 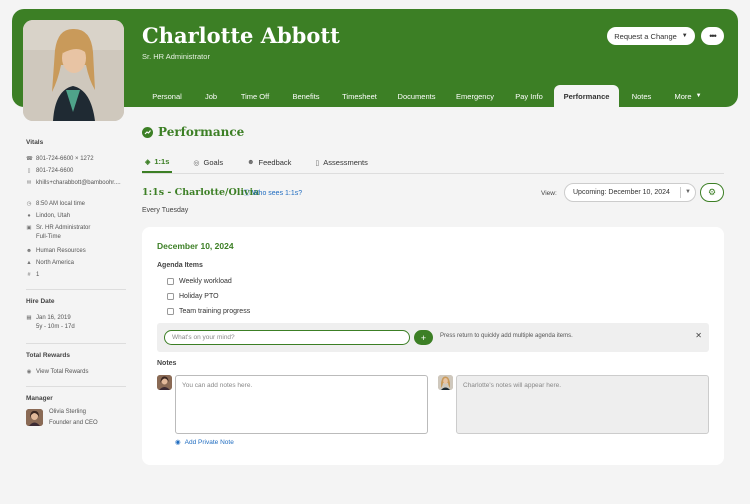 I want to click on agenda-item: Team training progress, so click(x=208, y=311).